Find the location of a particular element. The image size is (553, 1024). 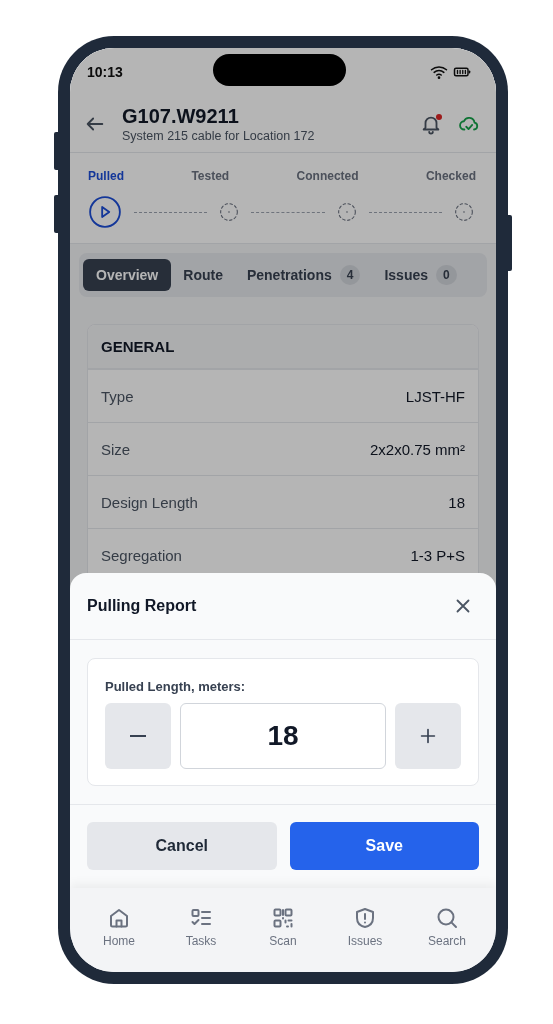

nav-item: Scan is located at coordinates (283, 927).